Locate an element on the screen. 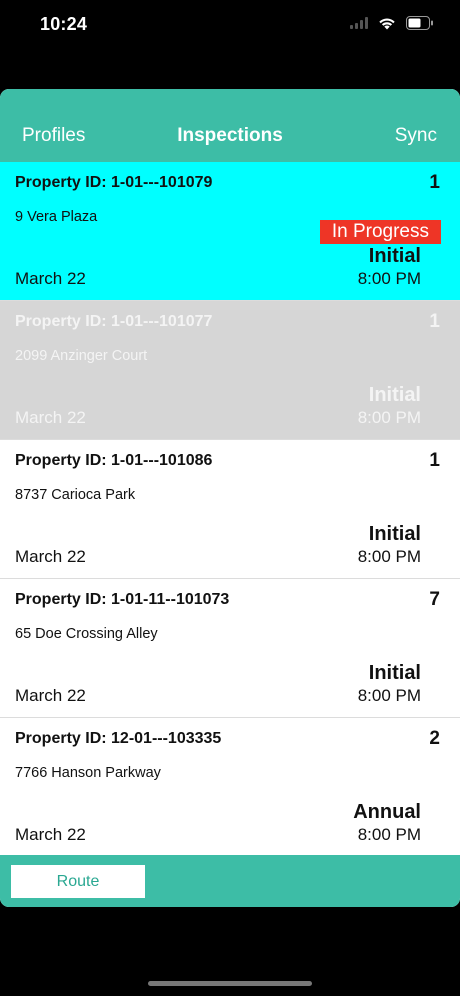 This screenshot has height=996, width=460. cellular-icon is located at coordinates (359, 23).